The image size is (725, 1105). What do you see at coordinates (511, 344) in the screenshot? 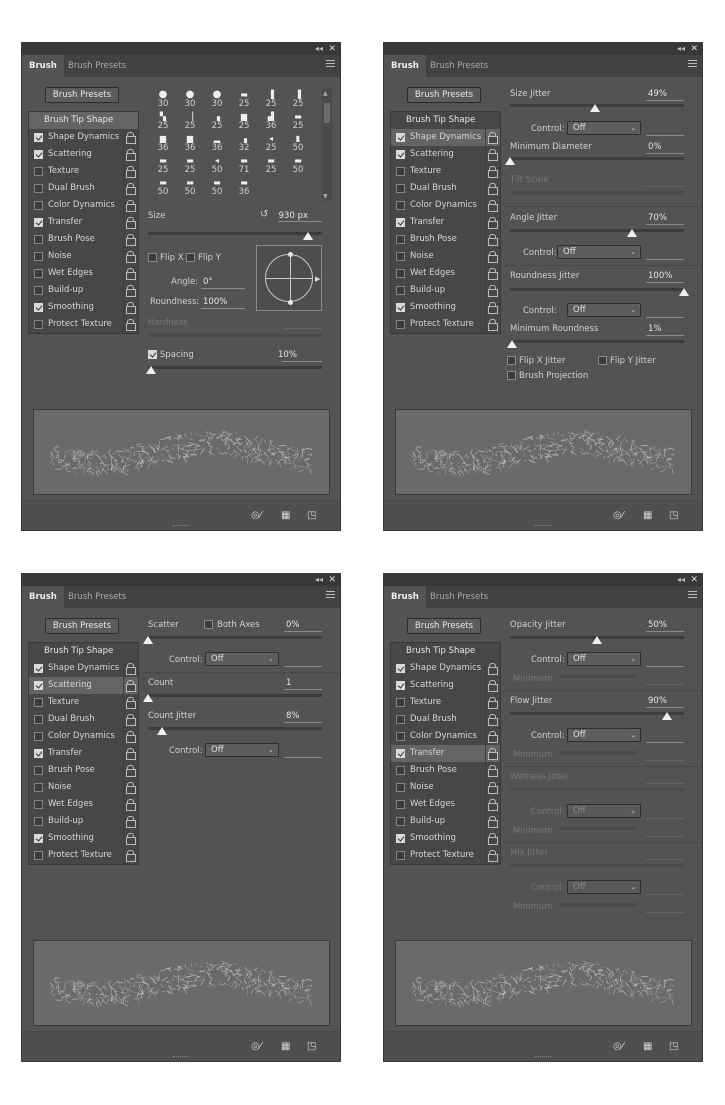
I see `min-roundness-slider-thumb` at bounding box center [511, 344].